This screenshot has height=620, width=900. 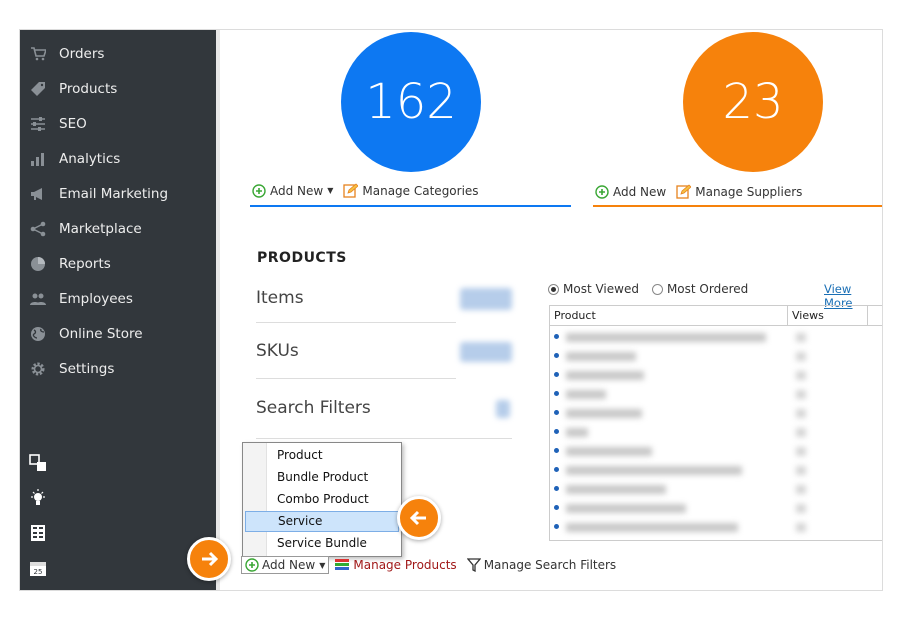 I want to click on menu-item-combo-product: Combo Product, so click(x=322, y=499).